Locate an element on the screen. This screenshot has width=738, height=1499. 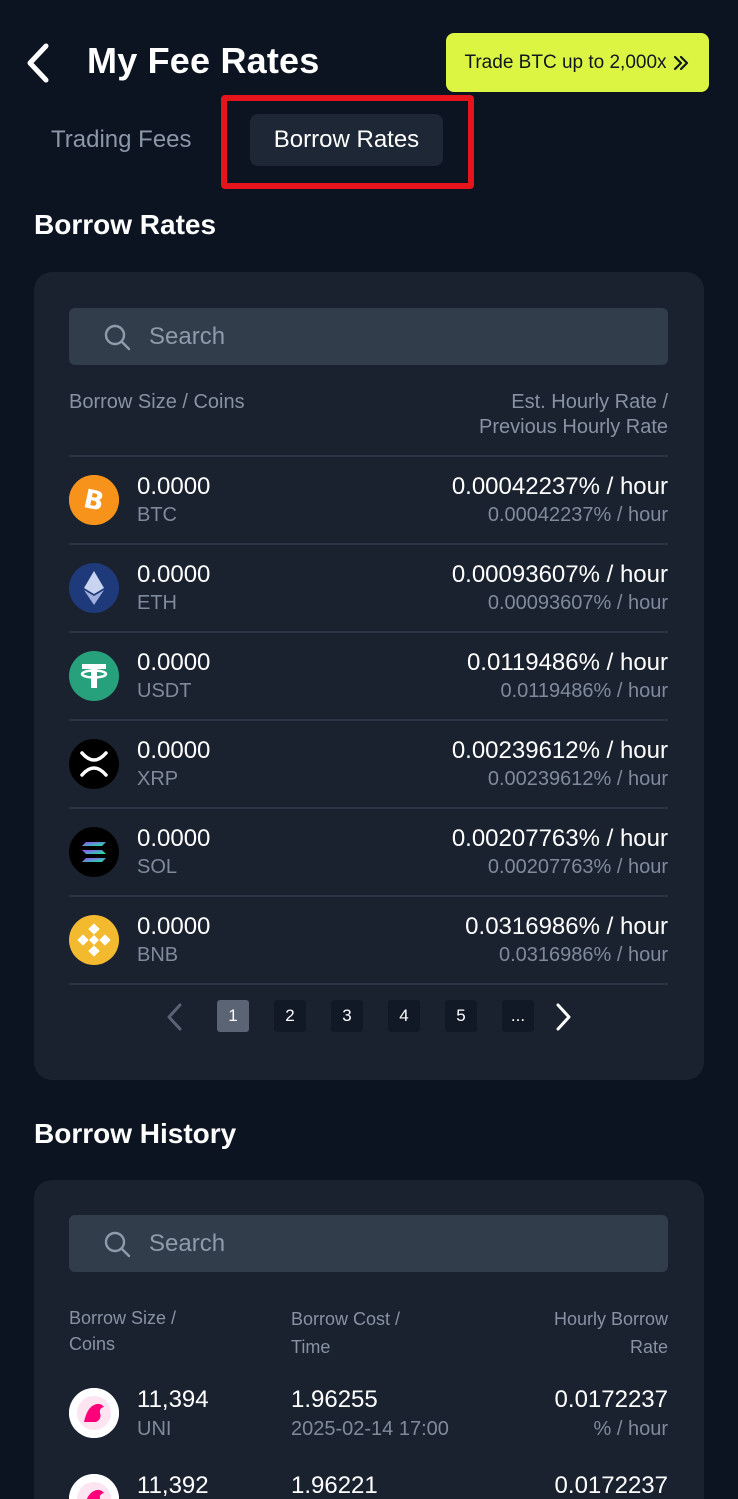
est-hourly-rate: 0.0316986% / hour is located at coordinates (566, 926).